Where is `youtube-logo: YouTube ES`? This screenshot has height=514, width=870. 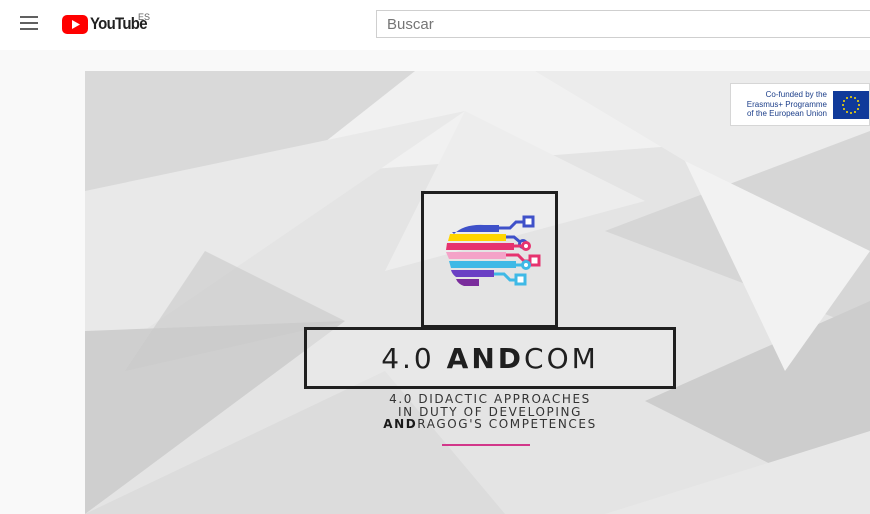 youtube-logo: YouTube ES is located at coordinates (108, 23).